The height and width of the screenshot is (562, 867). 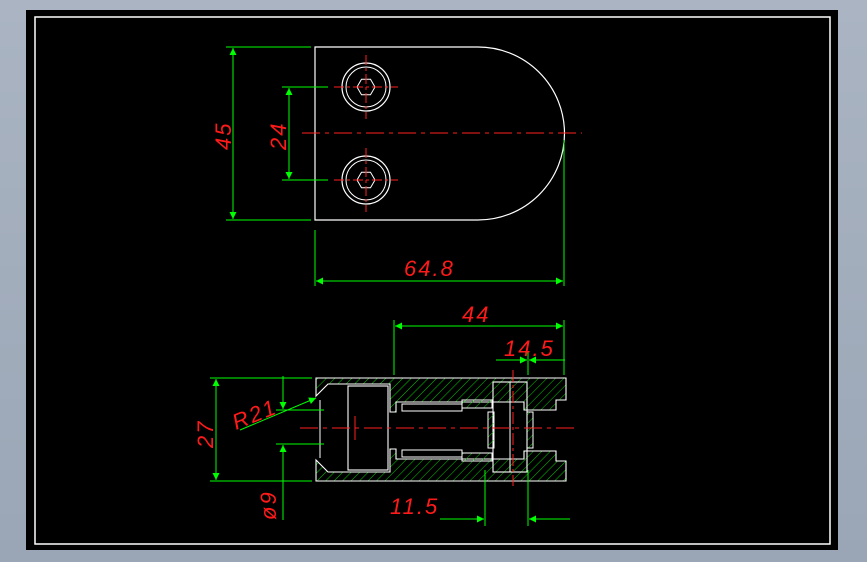 I want to click on dim-label-11-5: 11.5, so click(x=414, y=506).